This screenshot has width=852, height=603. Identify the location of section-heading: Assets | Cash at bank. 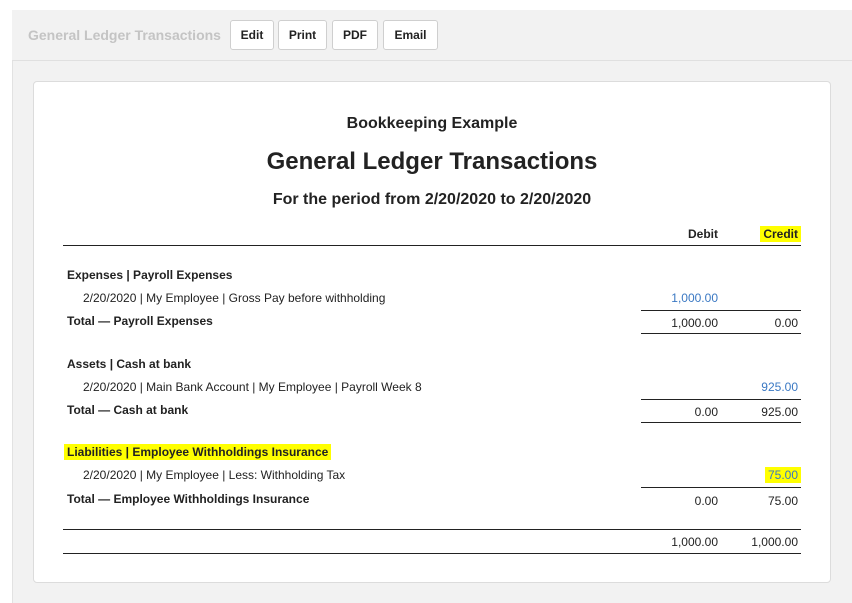
(129, 364).